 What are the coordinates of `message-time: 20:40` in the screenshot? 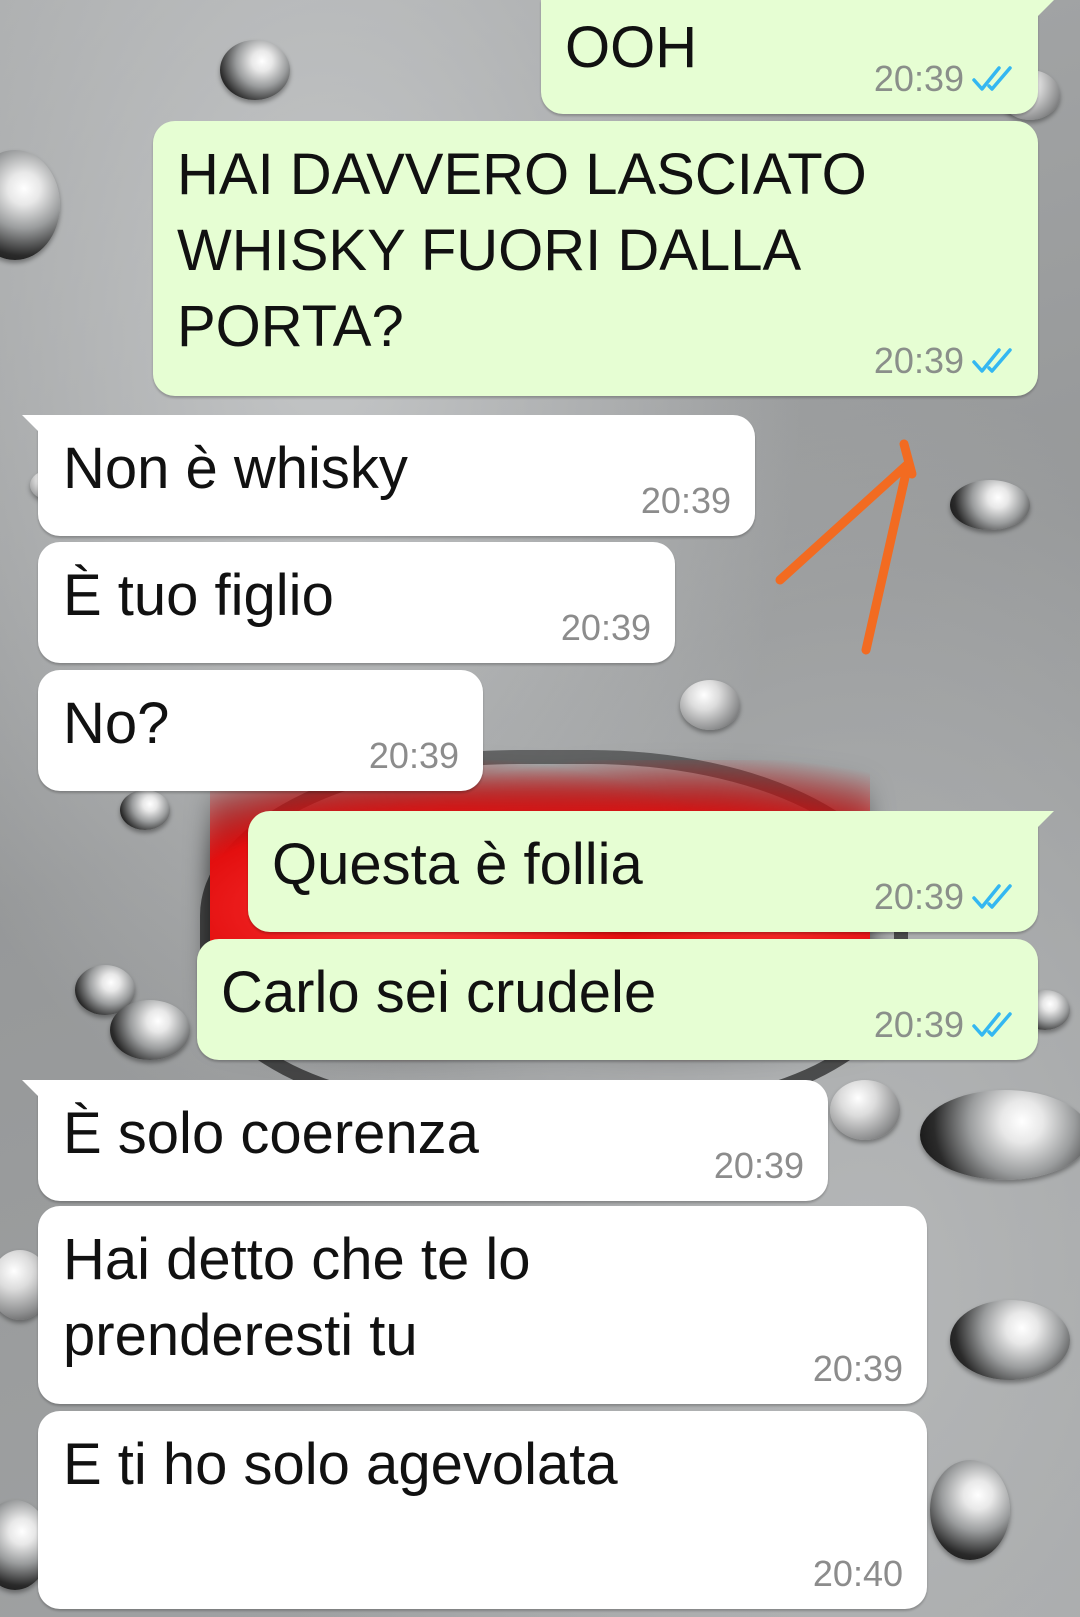 It's located at (857, 1573).